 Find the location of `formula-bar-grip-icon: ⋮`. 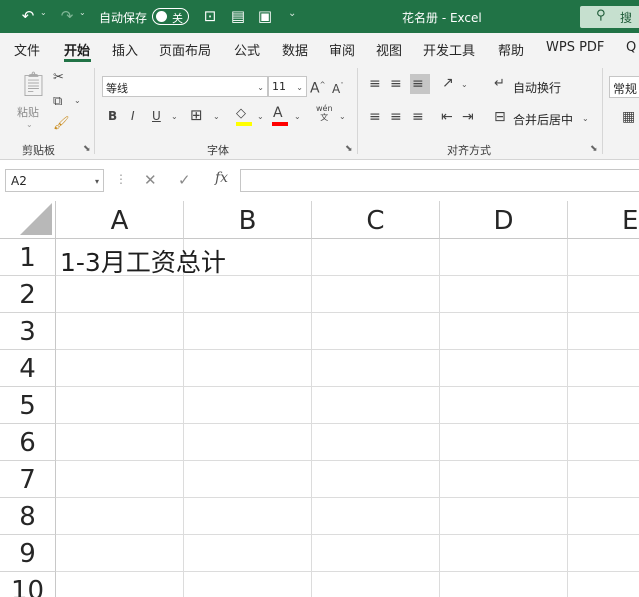

formula-bar-grip-icon: ⋮ is located at coordinates (121, 179).